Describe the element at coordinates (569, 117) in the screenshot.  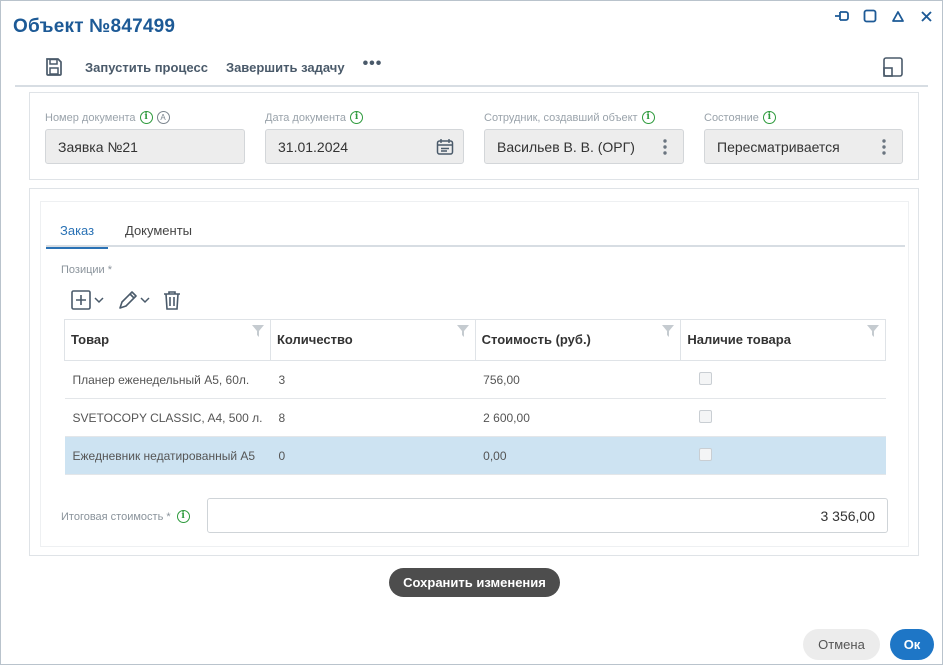
I see `creator-label: Сотрудник, создавший объект i` at that location.